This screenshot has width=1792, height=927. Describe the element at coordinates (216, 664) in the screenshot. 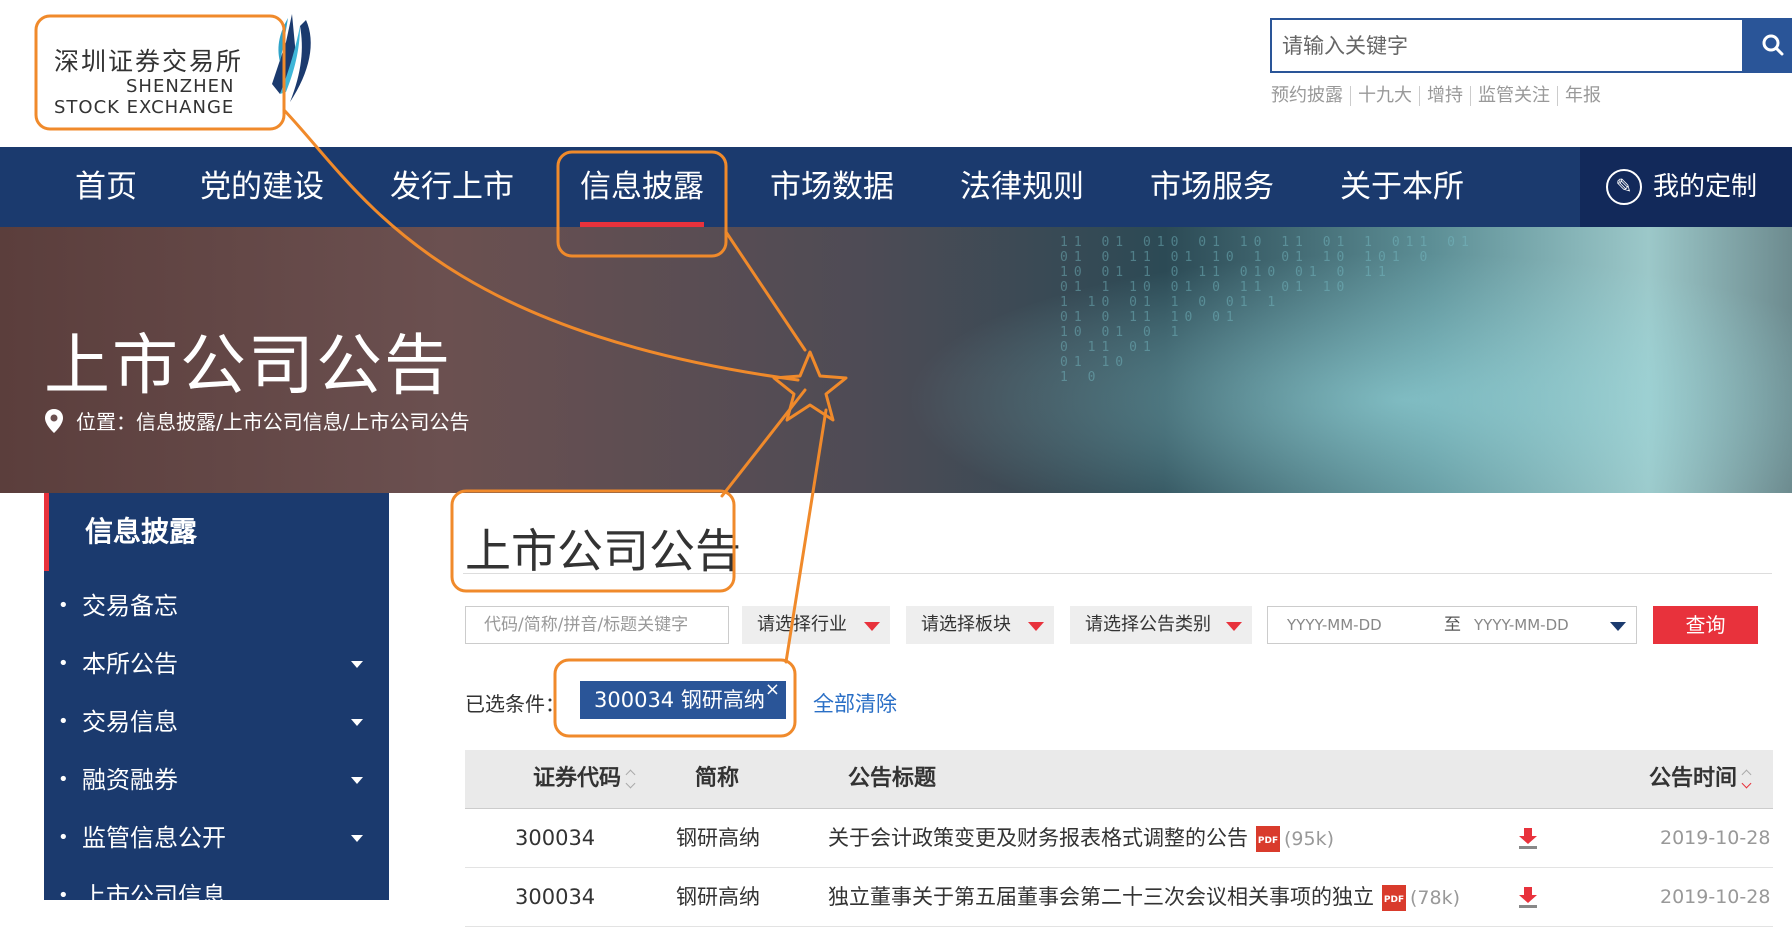

I see `sidebar-item-exchange-notices: • 本所公告` at that location.